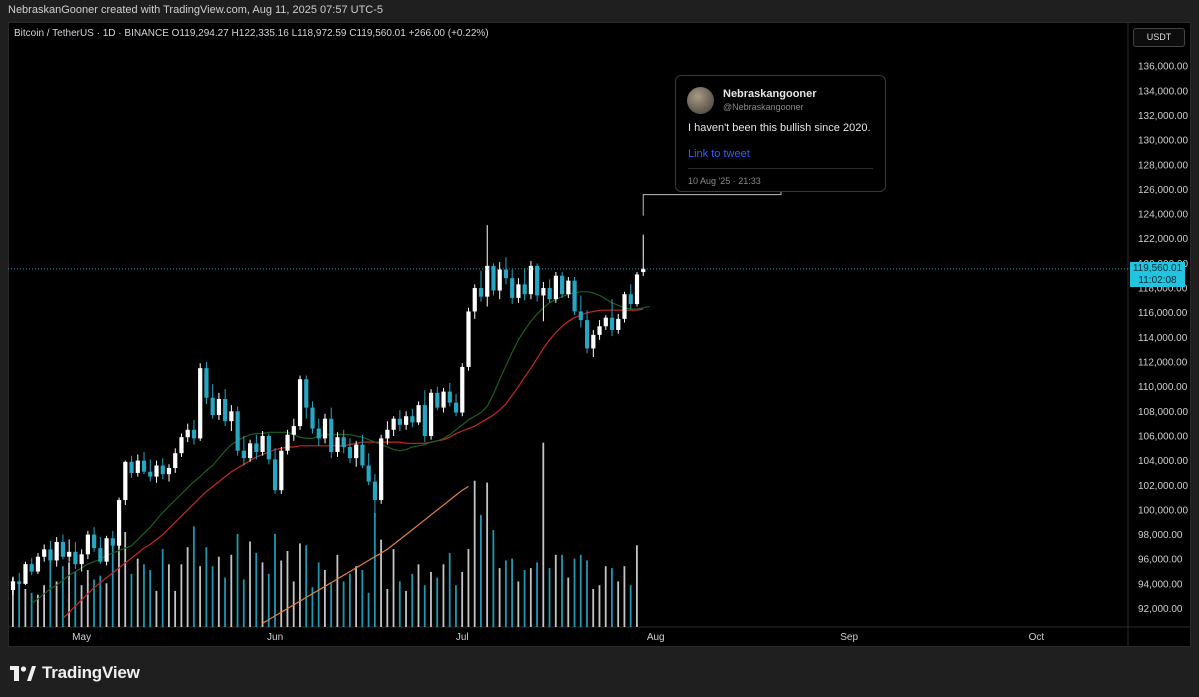 This screenshot has width=1199, height=697. I want to click on tweet-link: Link to tweet, so click(719, 154).